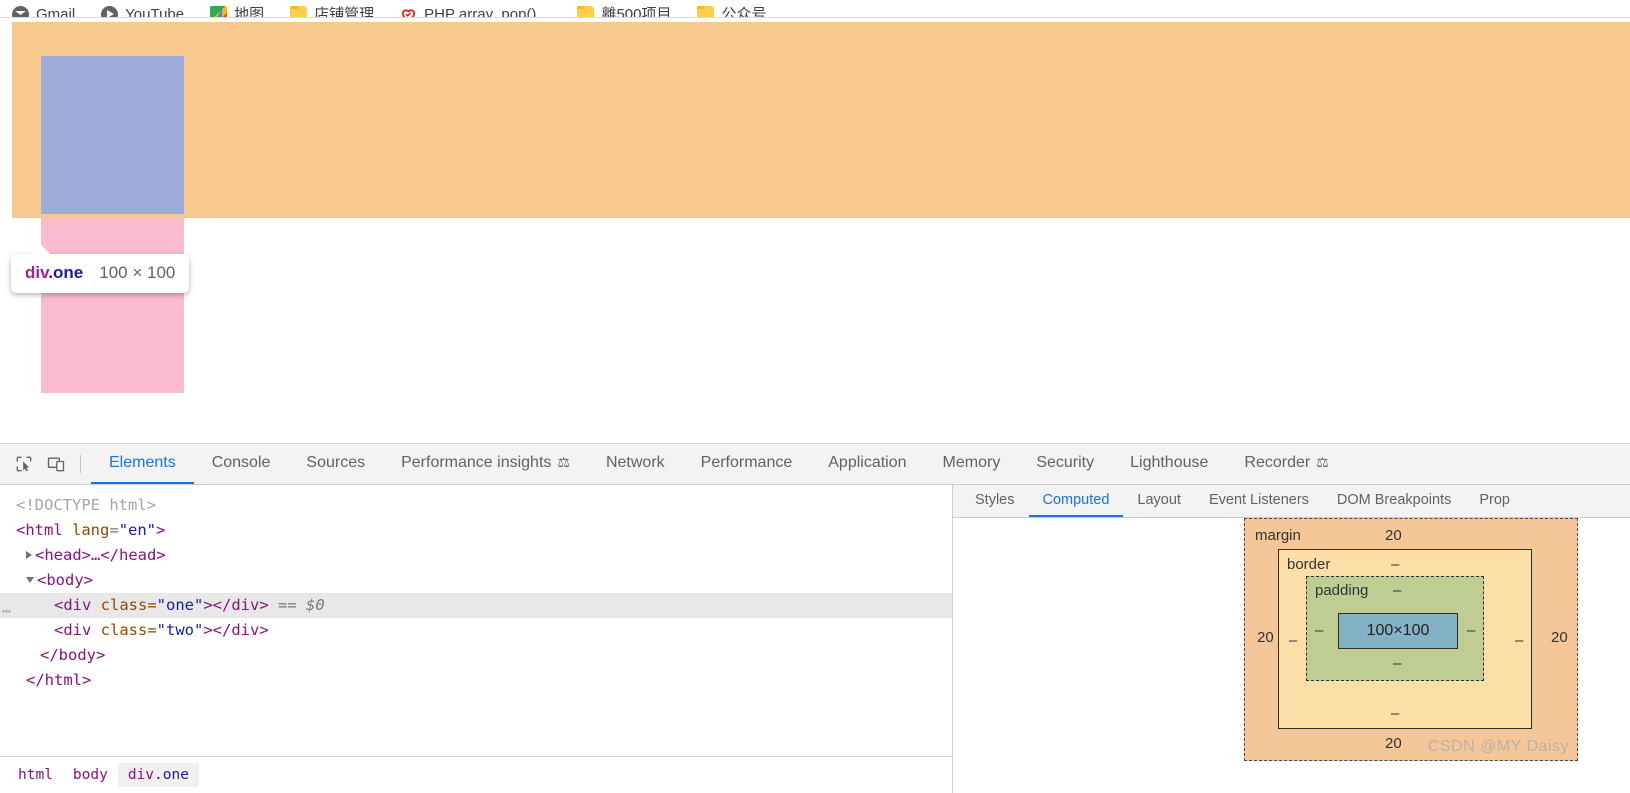 This screenshot has height=793, width=1630. What do you see at coordinates (112, 135) in the screenshot?
I see `page-element-div-one` at bounding box center [112, 135].